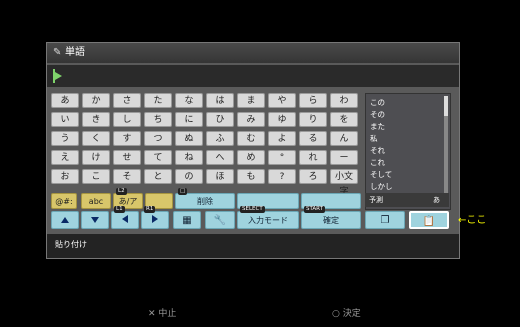  I want to click on decide-hint: ○ 決定, so click(346, 312).